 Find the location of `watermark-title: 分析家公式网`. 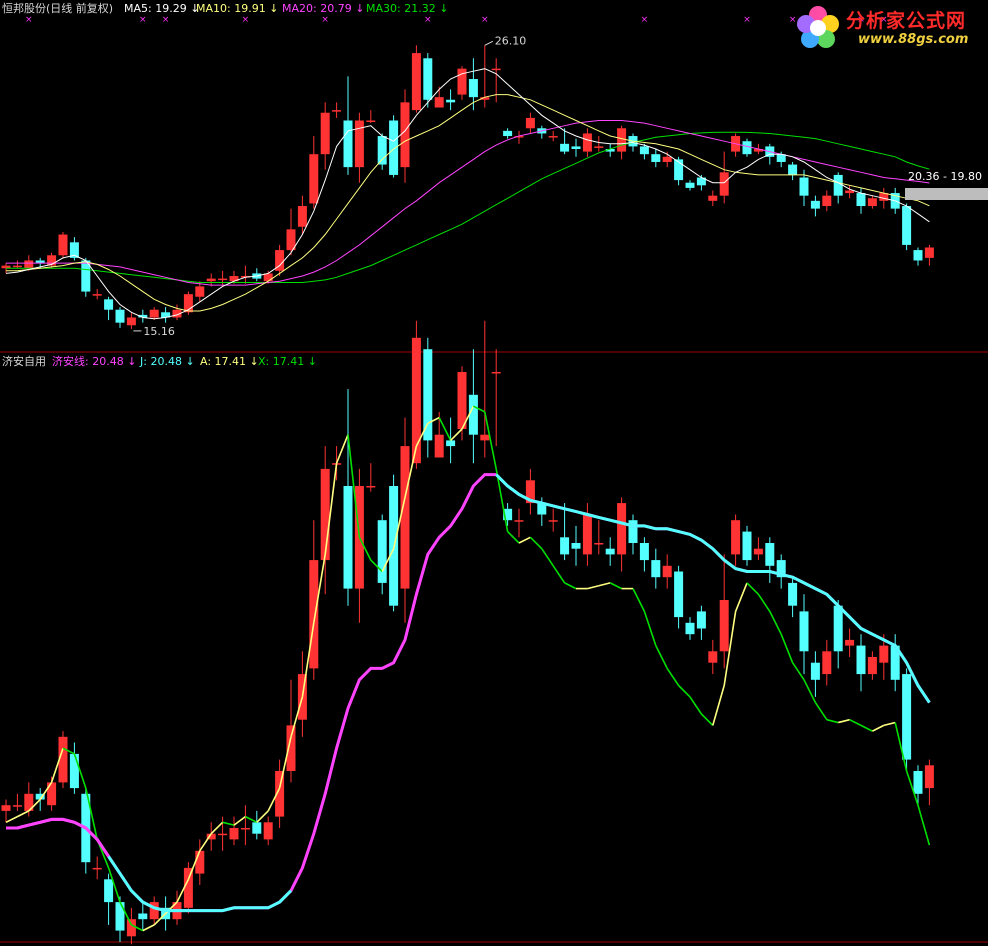

watermark-title: 分析家公式网 is located at coordinates (906, 21).